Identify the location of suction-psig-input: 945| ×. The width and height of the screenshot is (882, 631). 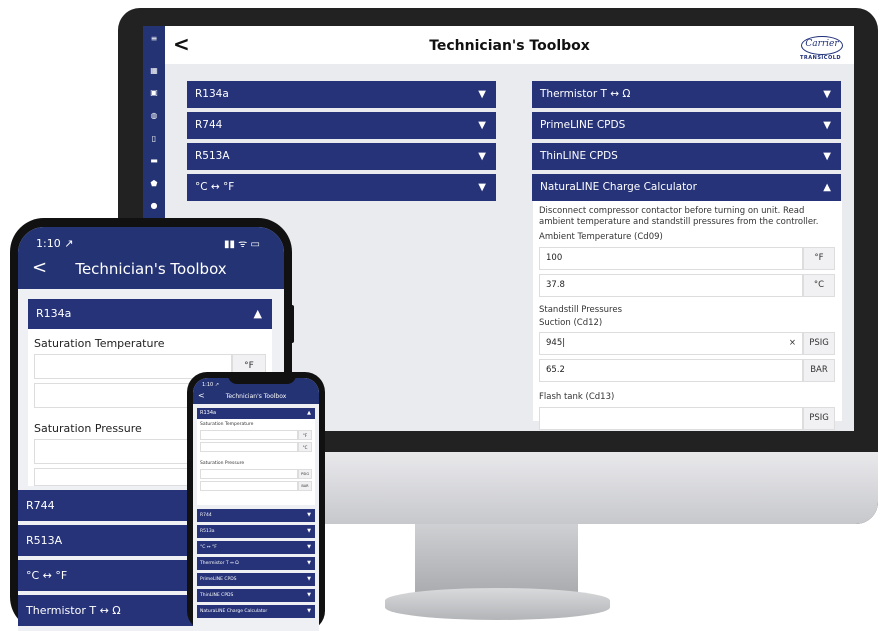
(671, 343).